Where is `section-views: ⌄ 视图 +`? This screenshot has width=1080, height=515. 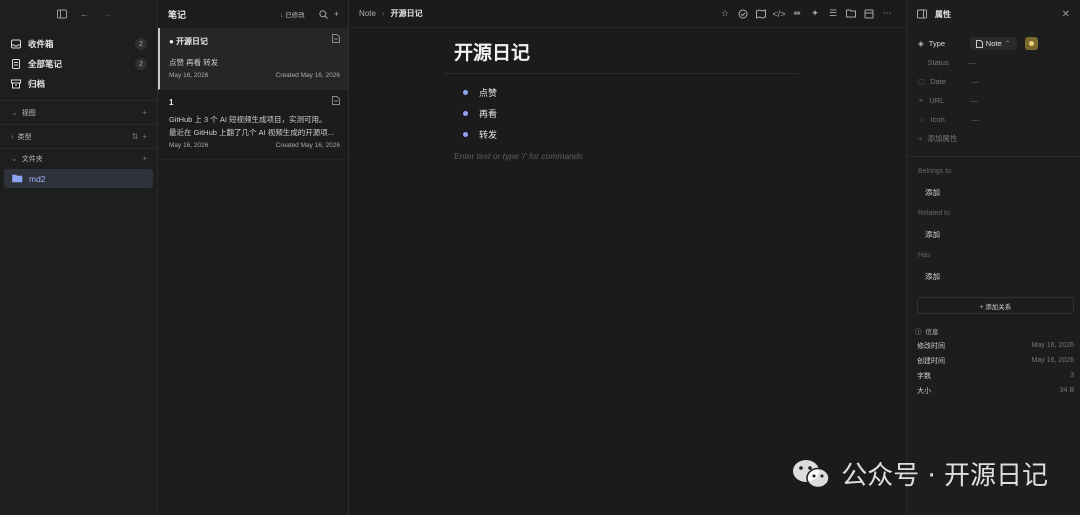
section-views: ⌄ 视图 + is located at coordinates (78, 112).